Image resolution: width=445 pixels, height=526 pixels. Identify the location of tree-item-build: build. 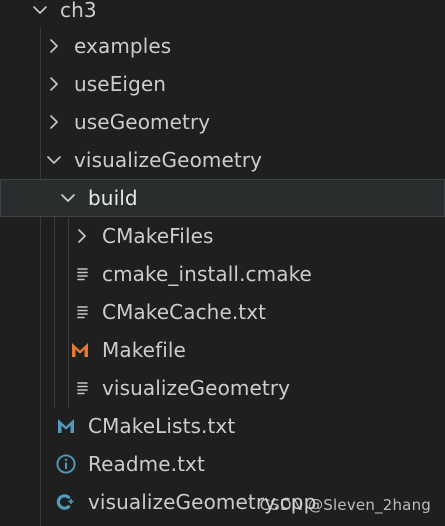
(222, 198).